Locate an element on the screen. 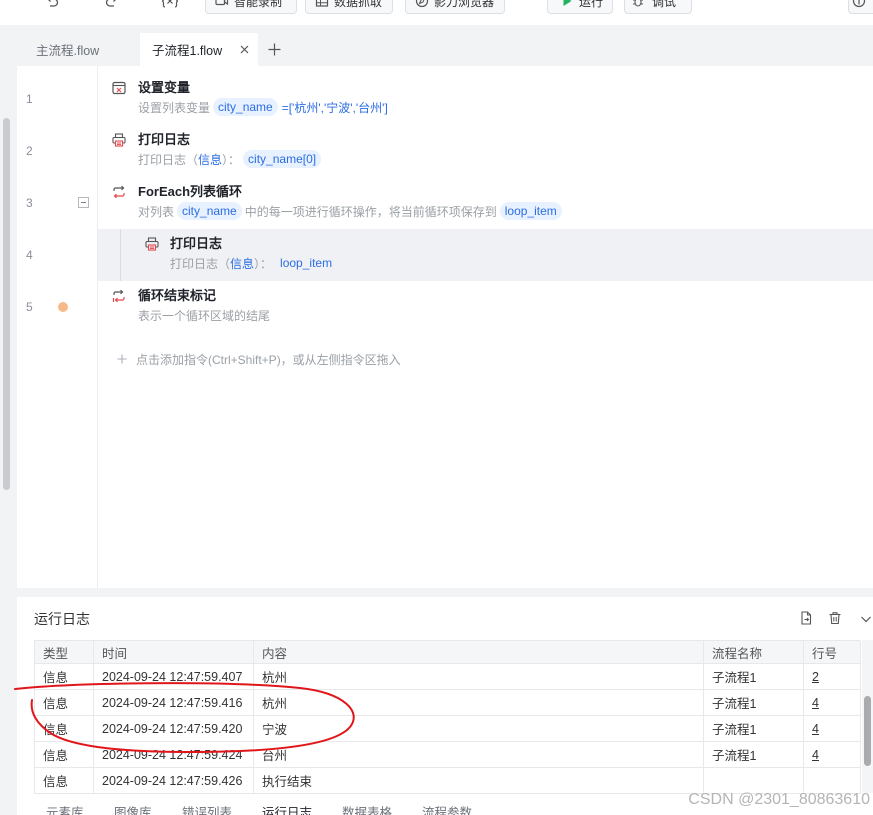 The image size is (873, 815). column-header-time: 时间 is located at coordinates (174, 652).